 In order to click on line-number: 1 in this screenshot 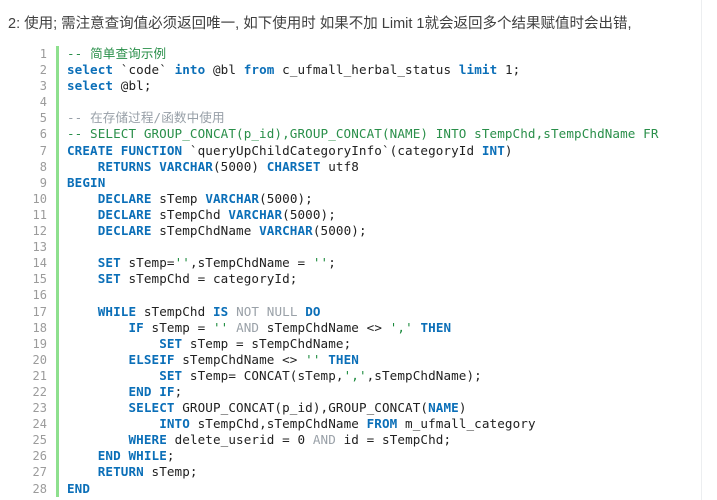, I will do `click(29, 54)`.